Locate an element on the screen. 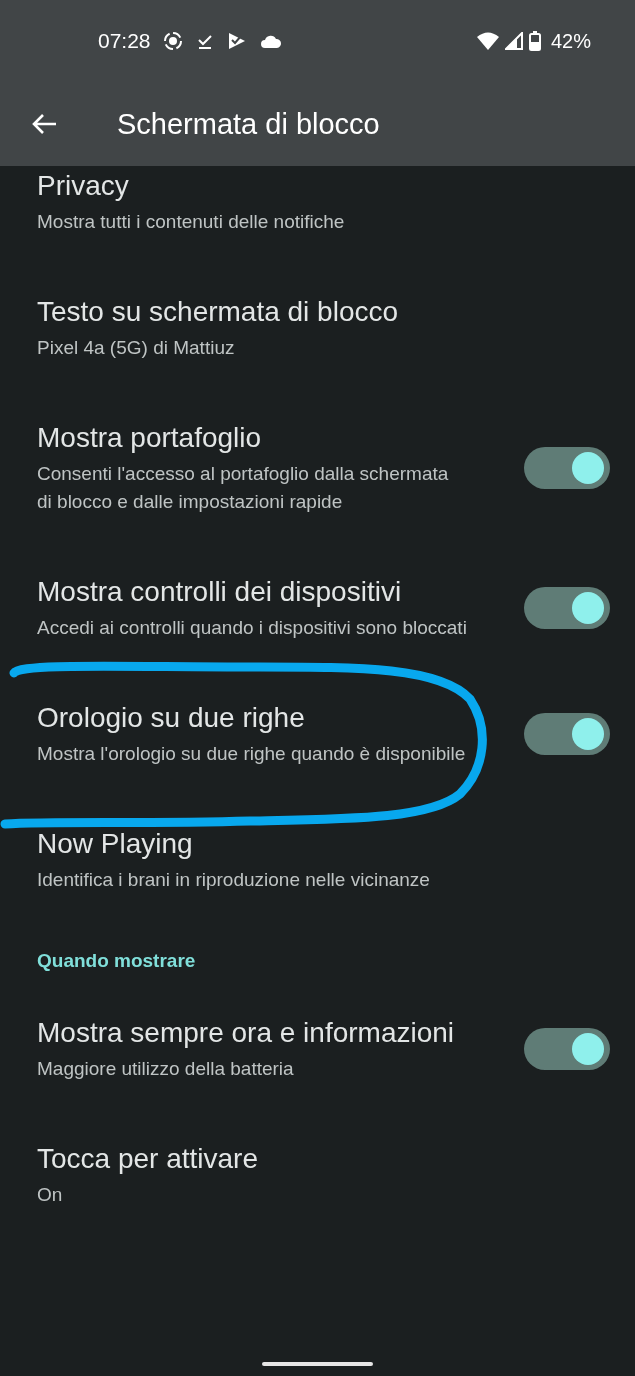 Image resolution: width=635 pixels, height=1376 pixels. cloud-icon is located at coordinates (270, 41).